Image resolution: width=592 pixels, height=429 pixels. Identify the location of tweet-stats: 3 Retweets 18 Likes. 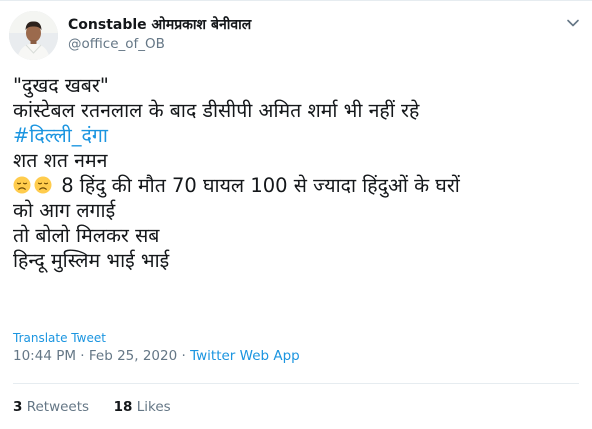
(92, 407).